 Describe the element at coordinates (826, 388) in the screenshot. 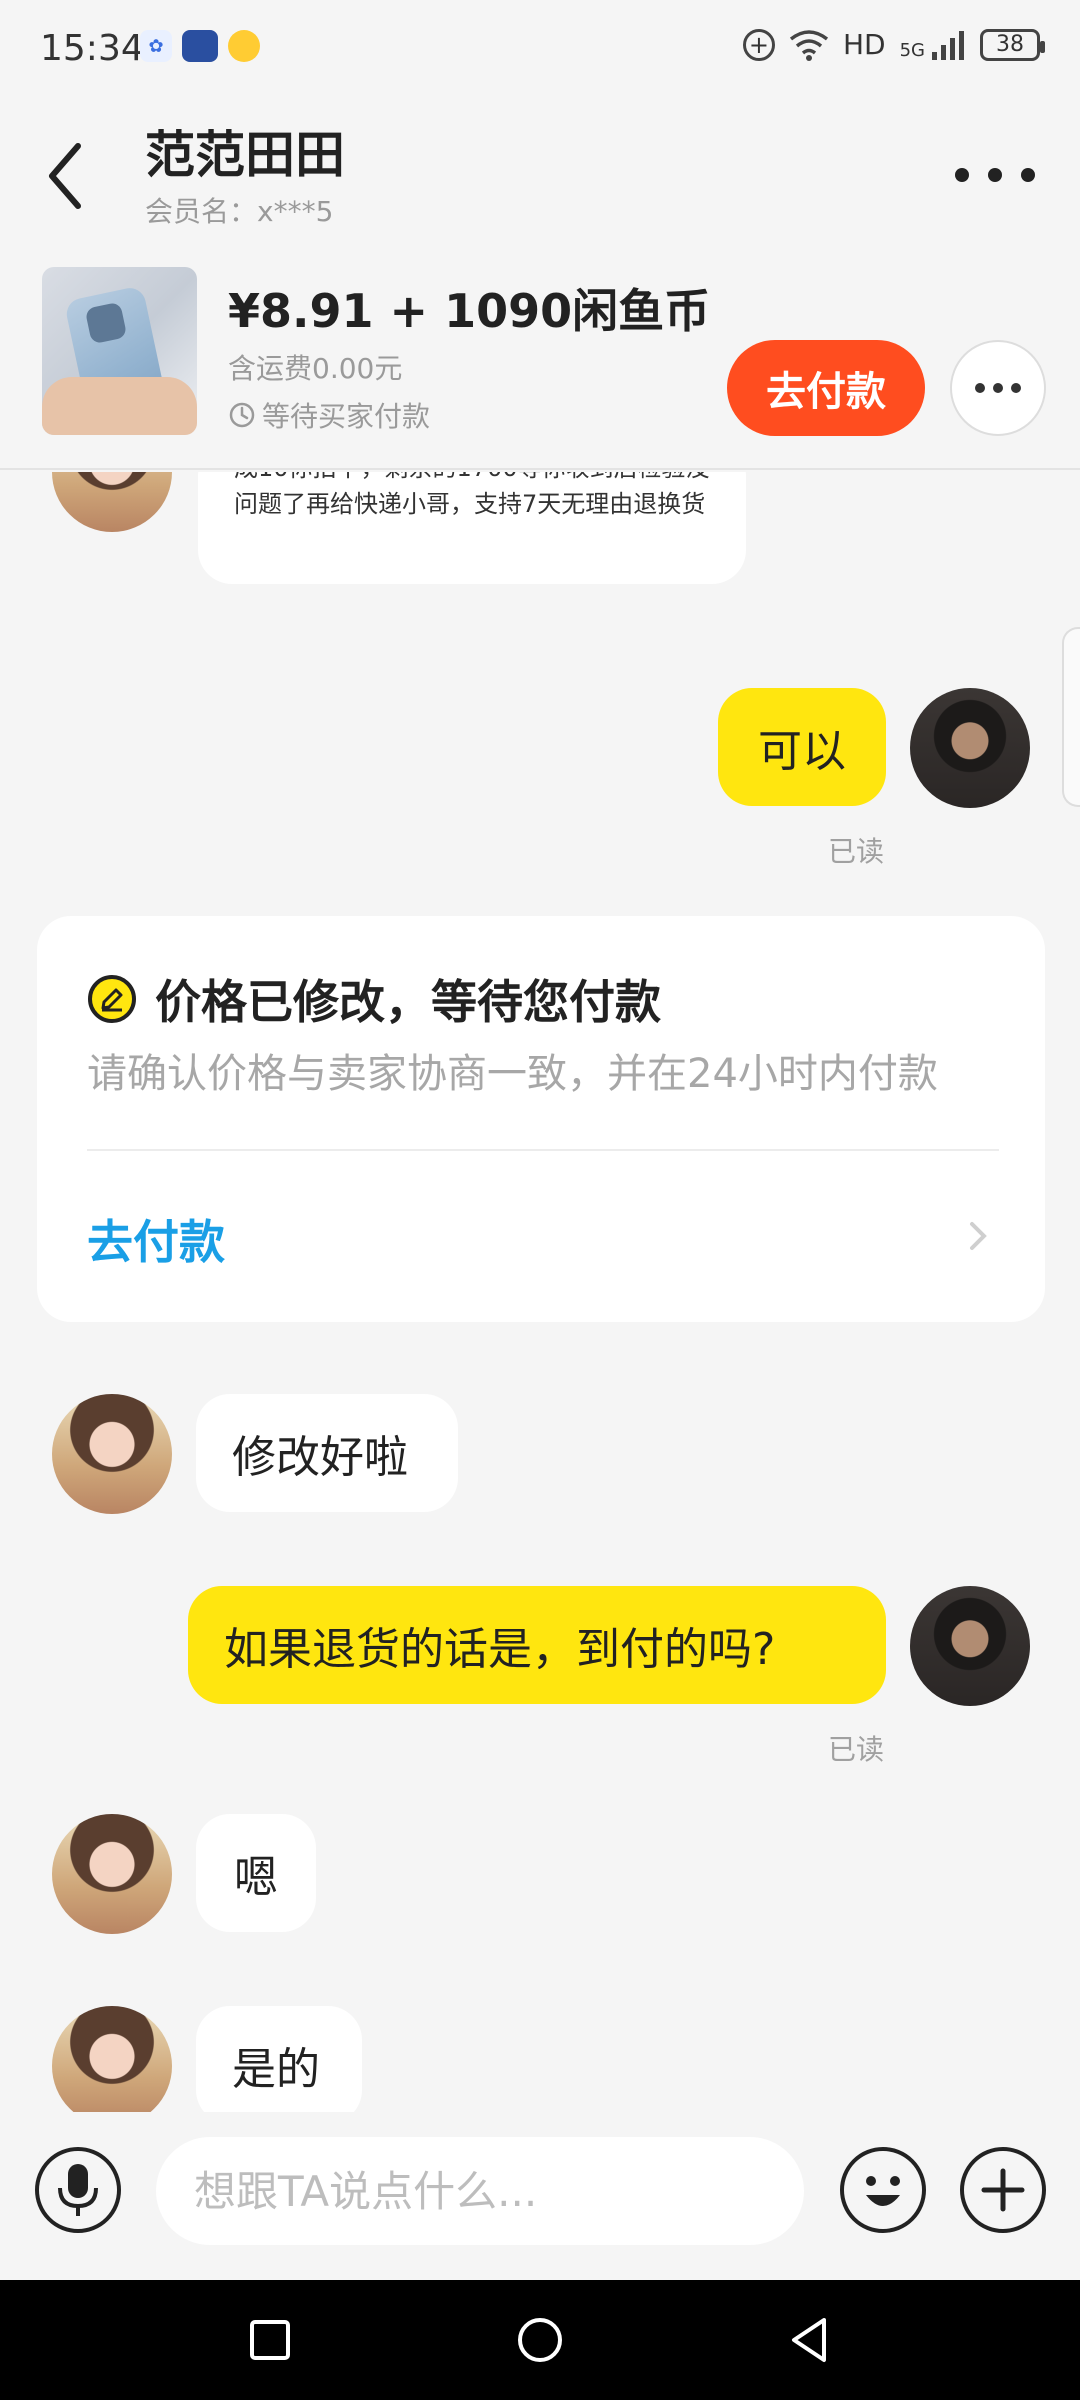

I see `pay-button: 去付款` at that location.